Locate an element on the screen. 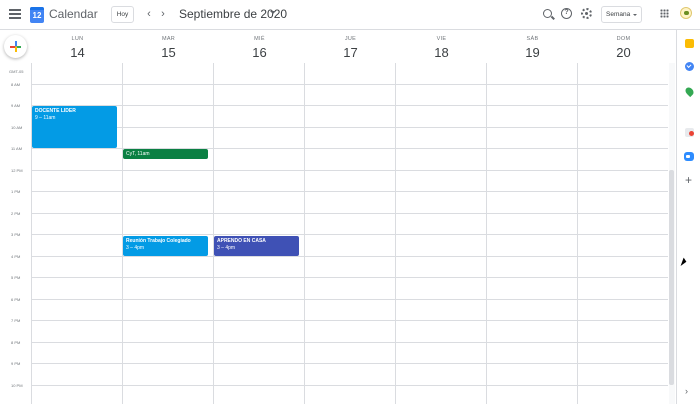 This screenshot has width=700, height=404. day-number: 17 is located at coordinates (350, 52).